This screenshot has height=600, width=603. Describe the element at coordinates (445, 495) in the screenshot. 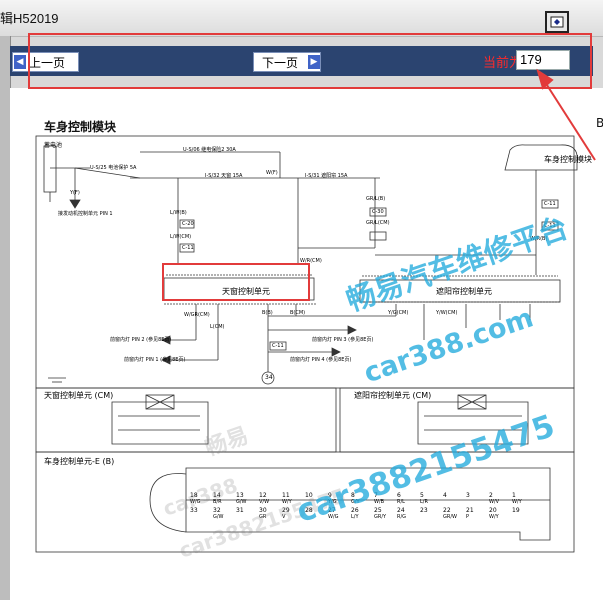

I see `pin-number: 4` at that location.